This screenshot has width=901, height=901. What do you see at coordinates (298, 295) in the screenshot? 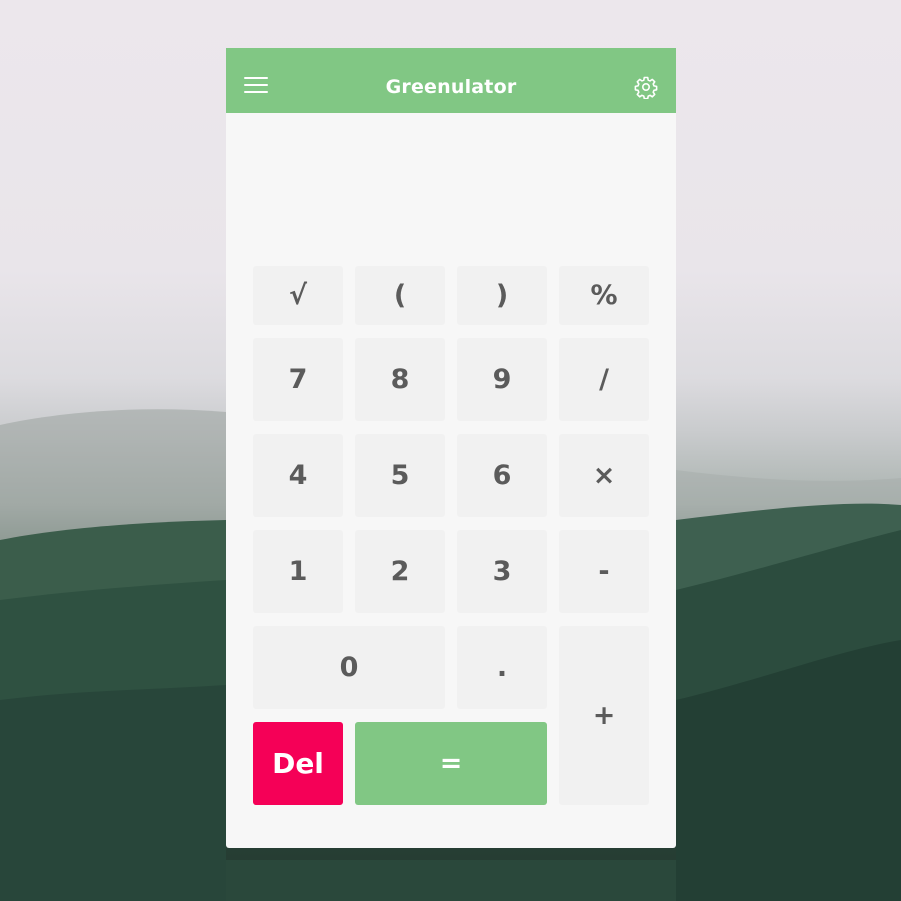
I see `sqrt-button: √` at bounding box center [298, 295].